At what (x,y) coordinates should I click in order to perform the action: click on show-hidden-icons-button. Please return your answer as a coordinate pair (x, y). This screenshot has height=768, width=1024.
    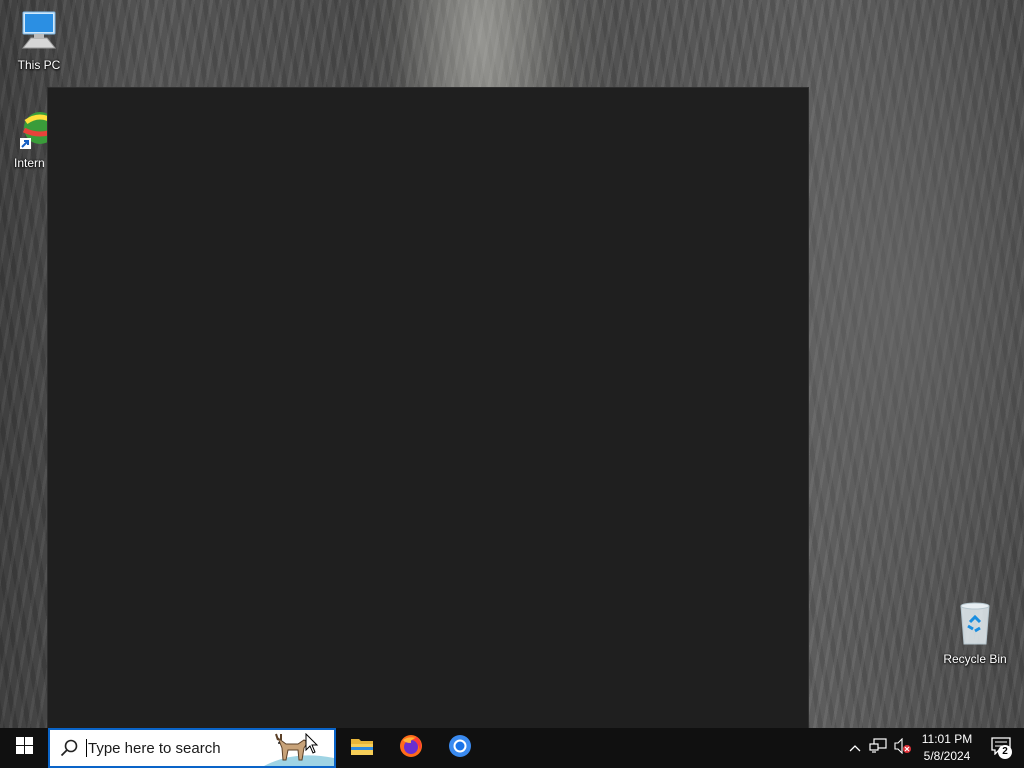
    Looking at the image, I should click on (855, 748).